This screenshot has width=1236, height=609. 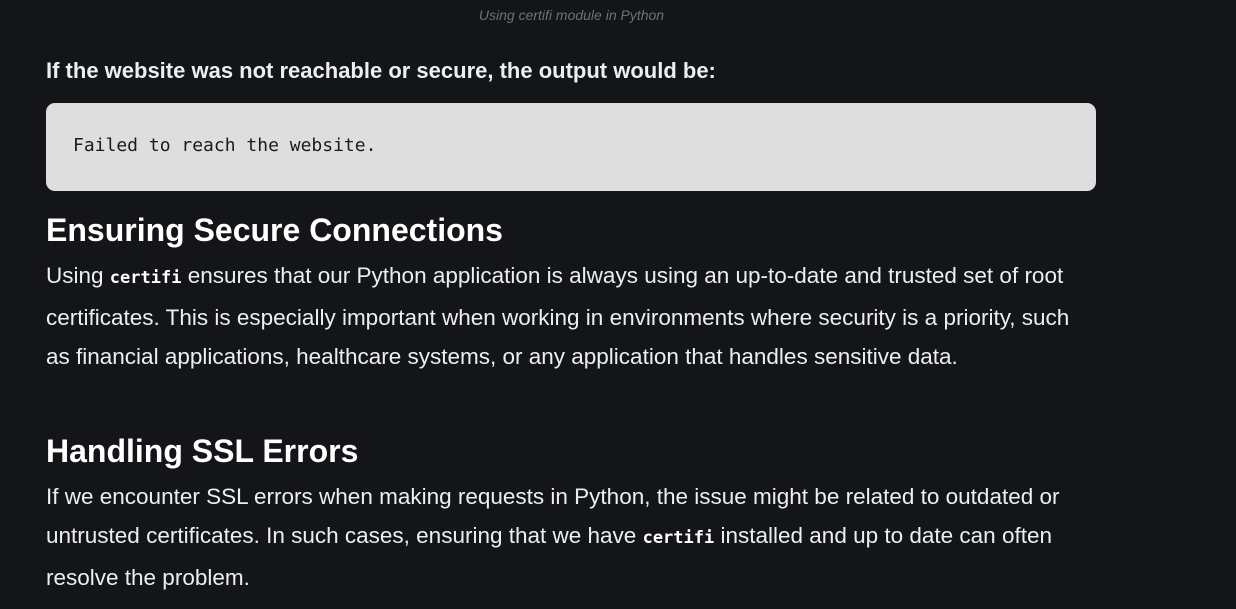 What do you see at coordinates (274, 230) in the screenshot?
I see `heading-ensuring-secure-connections: Ensuring Secure Connections` at bounding box center [274, 230].